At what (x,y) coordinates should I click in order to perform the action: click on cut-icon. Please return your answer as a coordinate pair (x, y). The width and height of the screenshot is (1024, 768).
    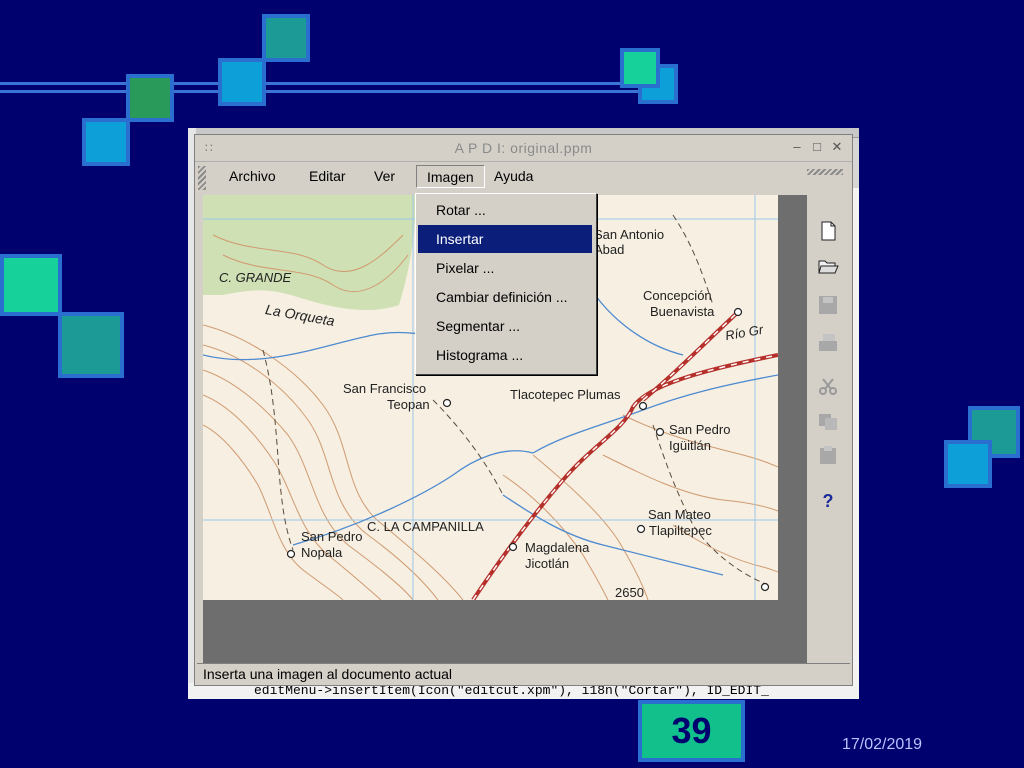
    Looking at the image, I should click on (828, 387).